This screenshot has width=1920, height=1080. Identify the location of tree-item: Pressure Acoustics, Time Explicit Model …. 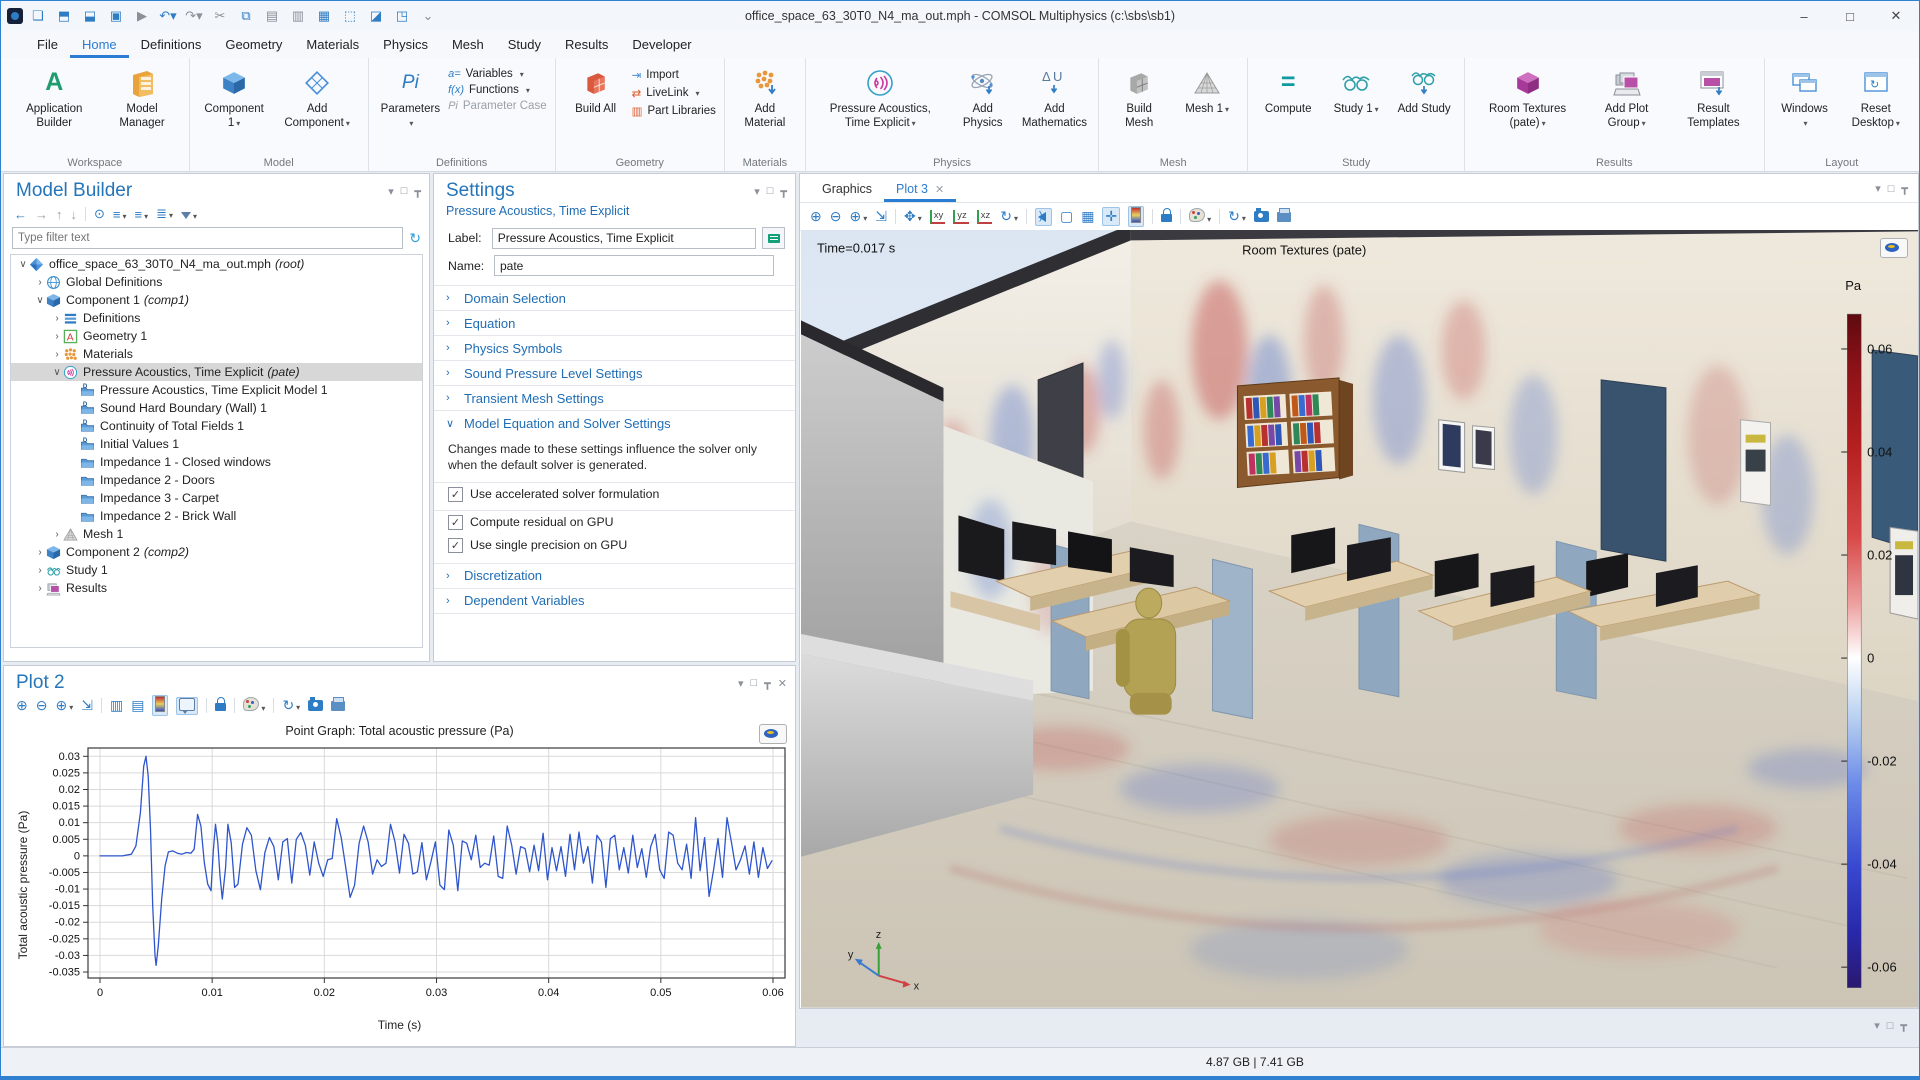
(216, 390).